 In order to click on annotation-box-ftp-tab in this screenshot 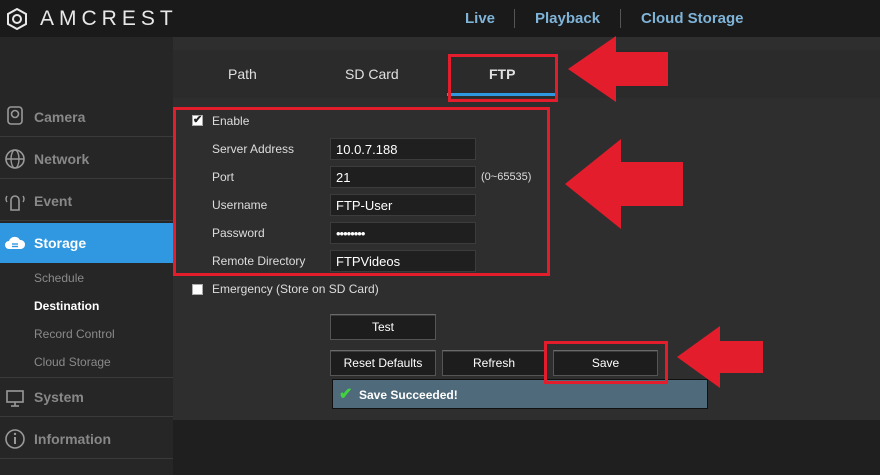, I will do `click(503, 78)`.